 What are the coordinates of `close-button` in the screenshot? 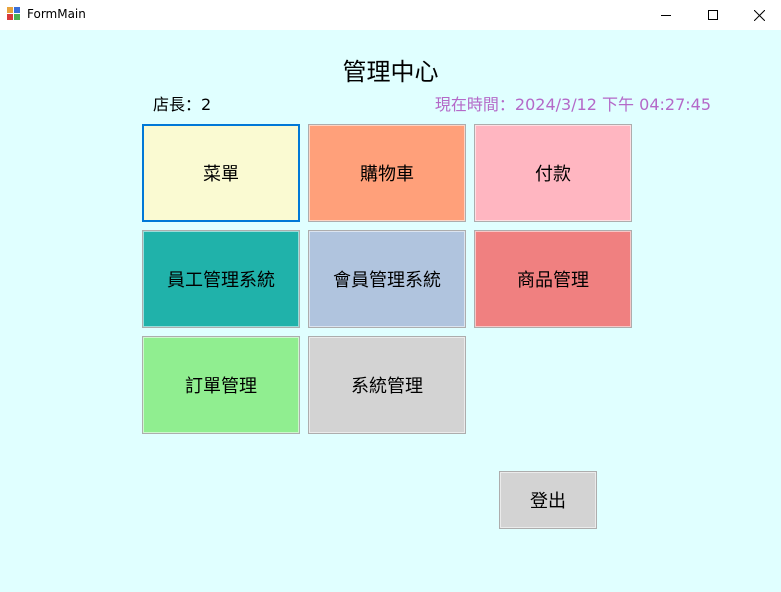 It's located at (758, 15).